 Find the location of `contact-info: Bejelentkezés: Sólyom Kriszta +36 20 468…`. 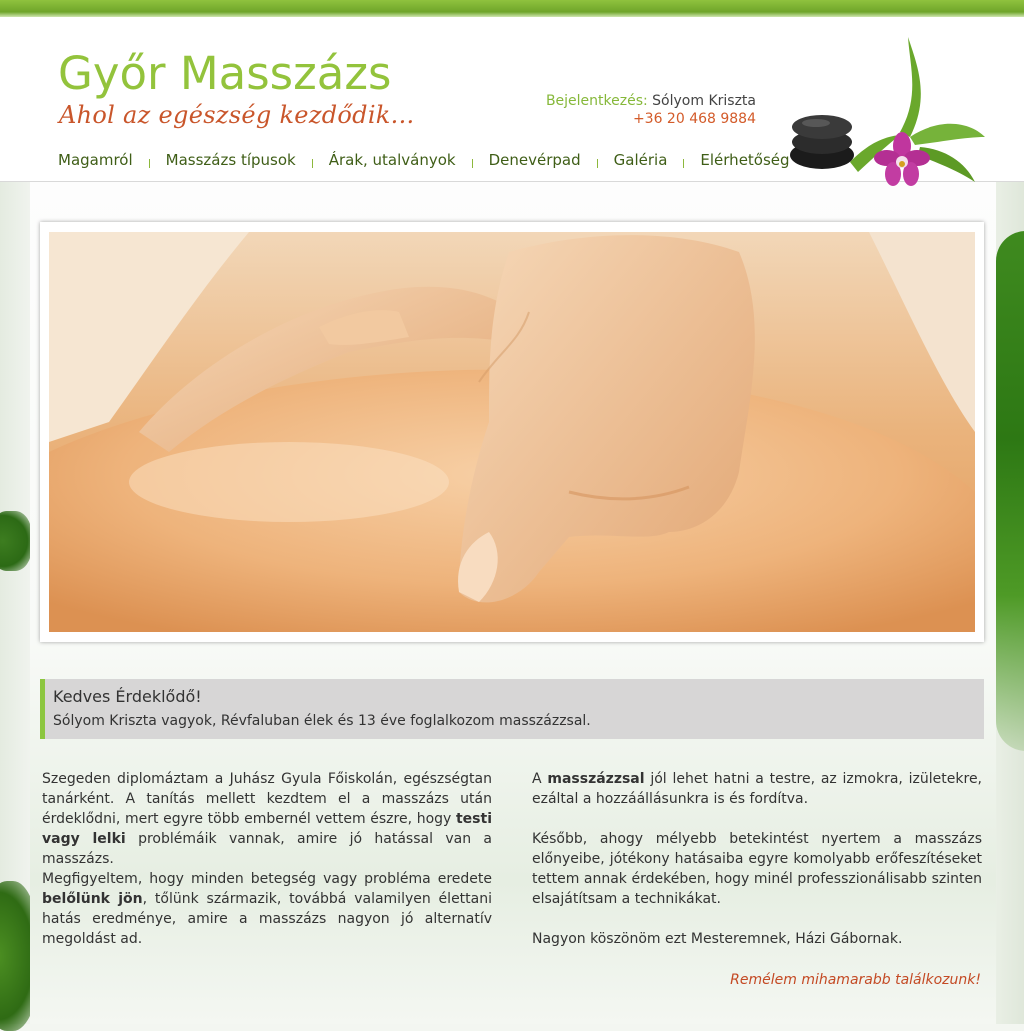

contact-info: Bejelentkezés: Sólyom Kriszta +36 20 468… is located at coordinates (651, 110).